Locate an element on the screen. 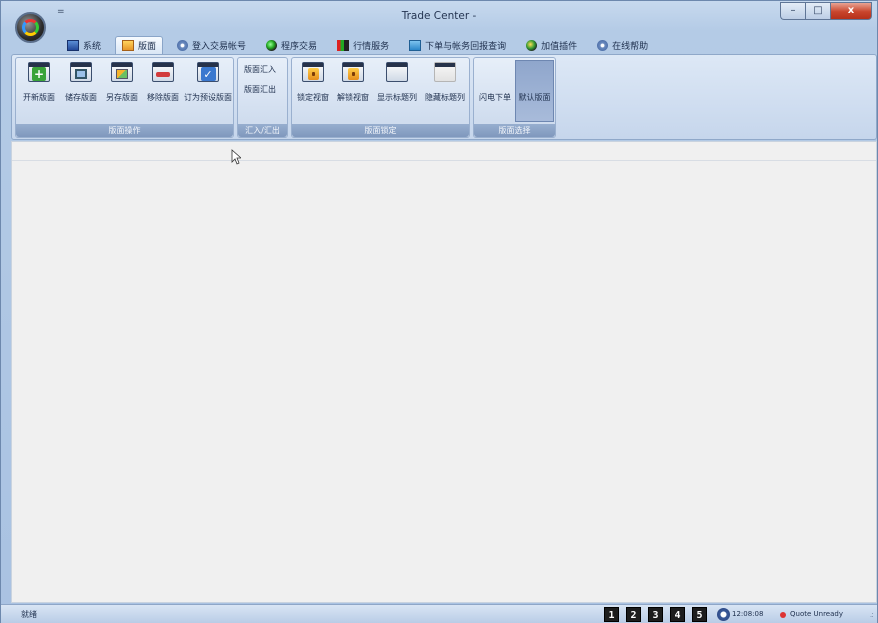  tab-label: 下单与帐务回报查询 is located at coordinates (466, 46).